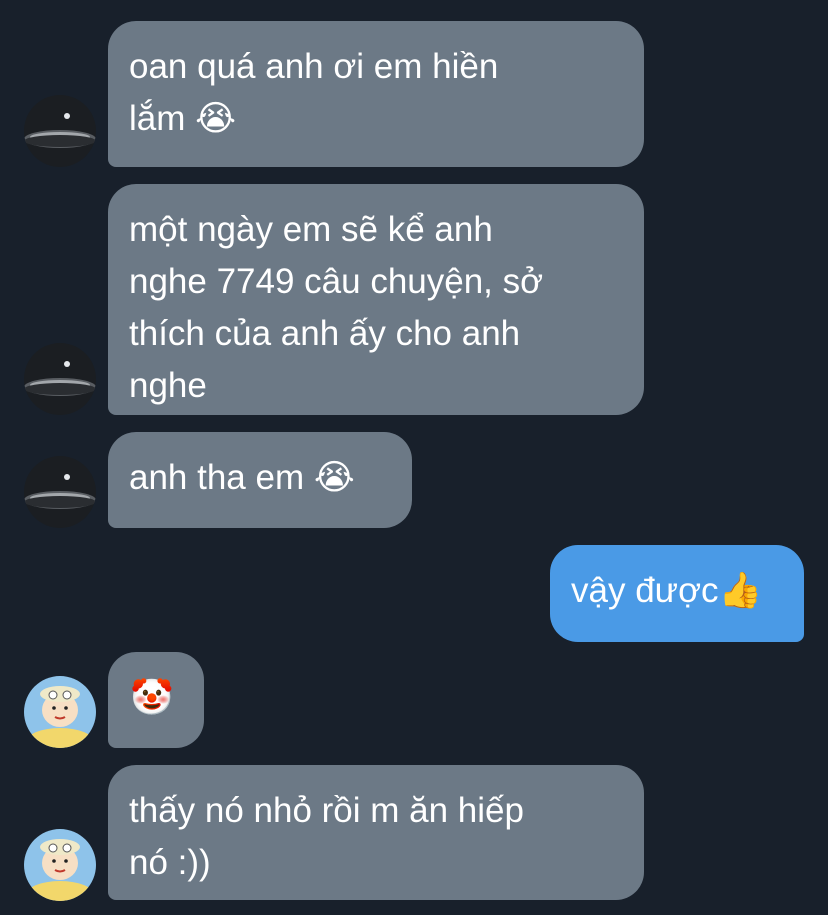  I want to click on message-bubble: anh tha em 😭, so click(260, 480).